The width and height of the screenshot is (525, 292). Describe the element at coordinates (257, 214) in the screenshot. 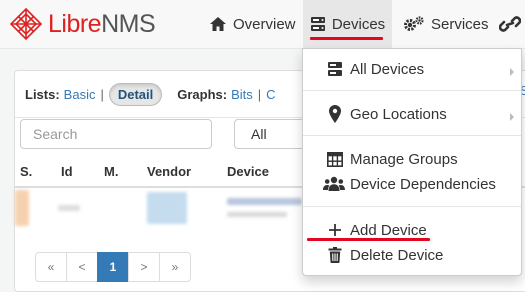

I see `redacted-device-detail` at that location.